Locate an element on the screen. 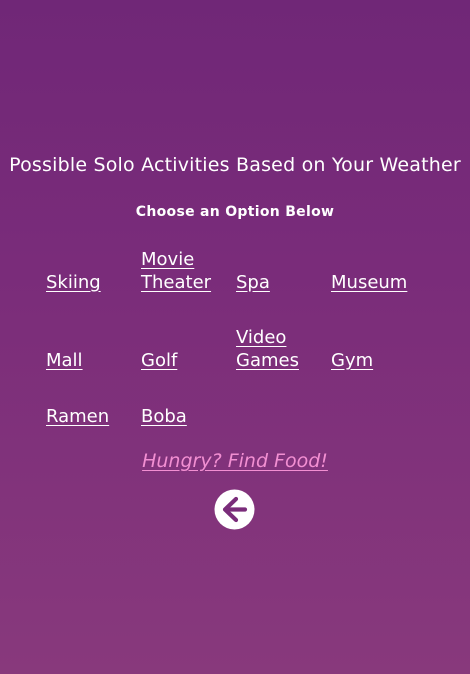 The height and width of the screenshot is (674, 470). activity-link-mall: Mall is located at coordinates (64, 360).